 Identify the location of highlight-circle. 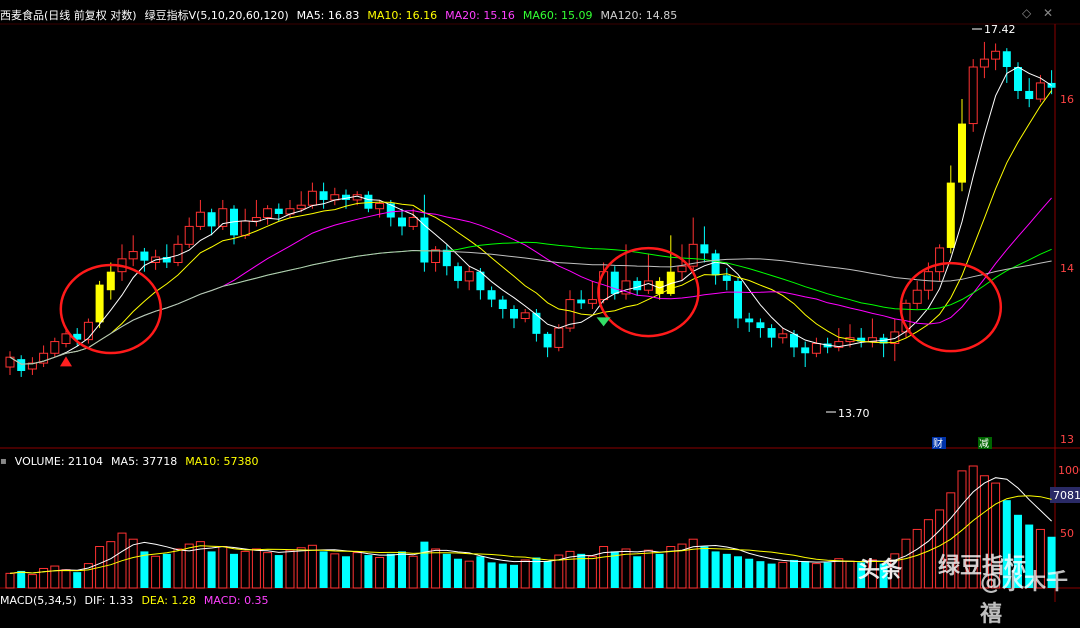
(951, 307).